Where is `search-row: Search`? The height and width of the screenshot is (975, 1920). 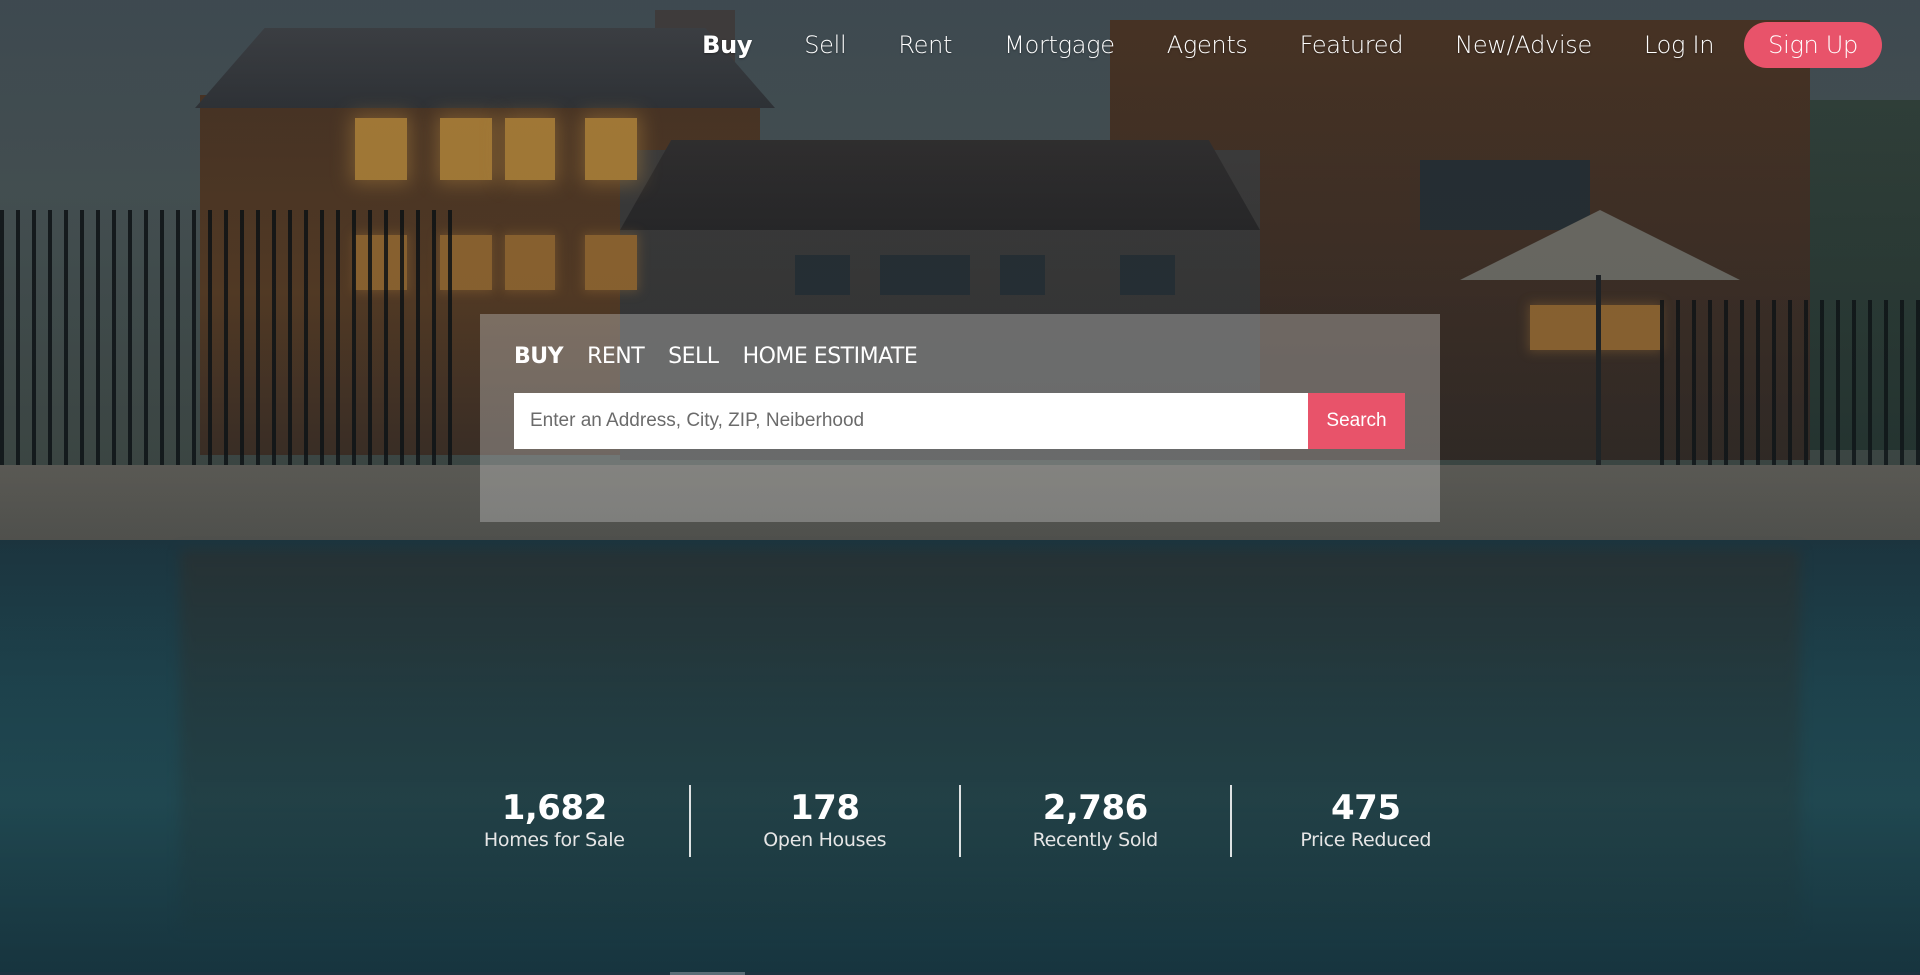 search-row: Search is located at coordinates (959, 421).